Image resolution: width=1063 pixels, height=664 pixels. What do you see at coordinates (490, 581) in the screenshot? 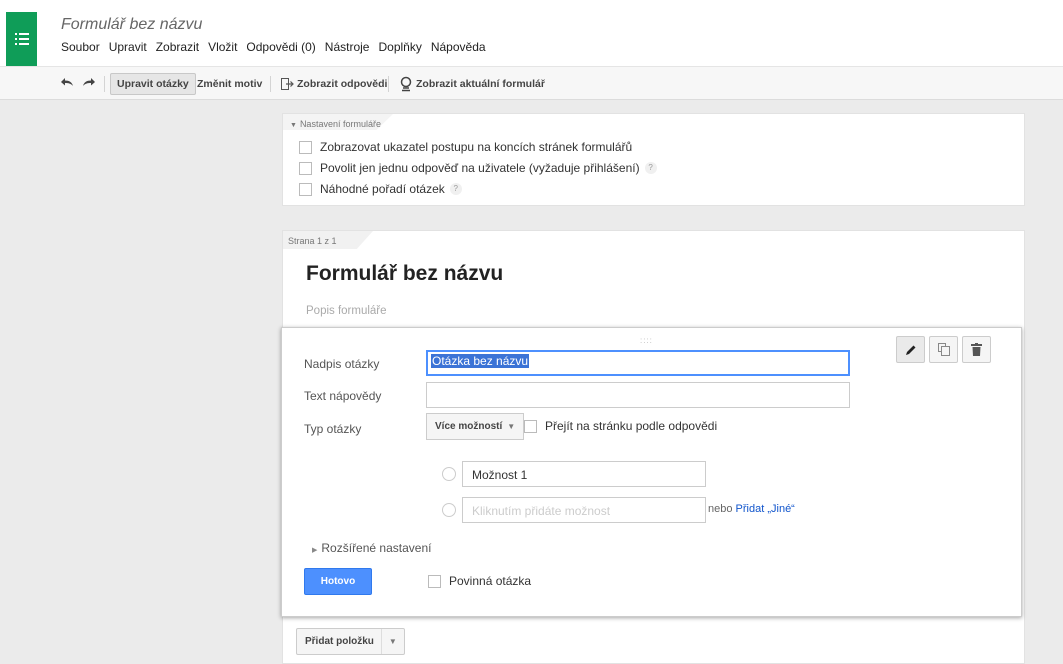
I see `required-label: Povinná otázka` at bounding box center [490, 581].